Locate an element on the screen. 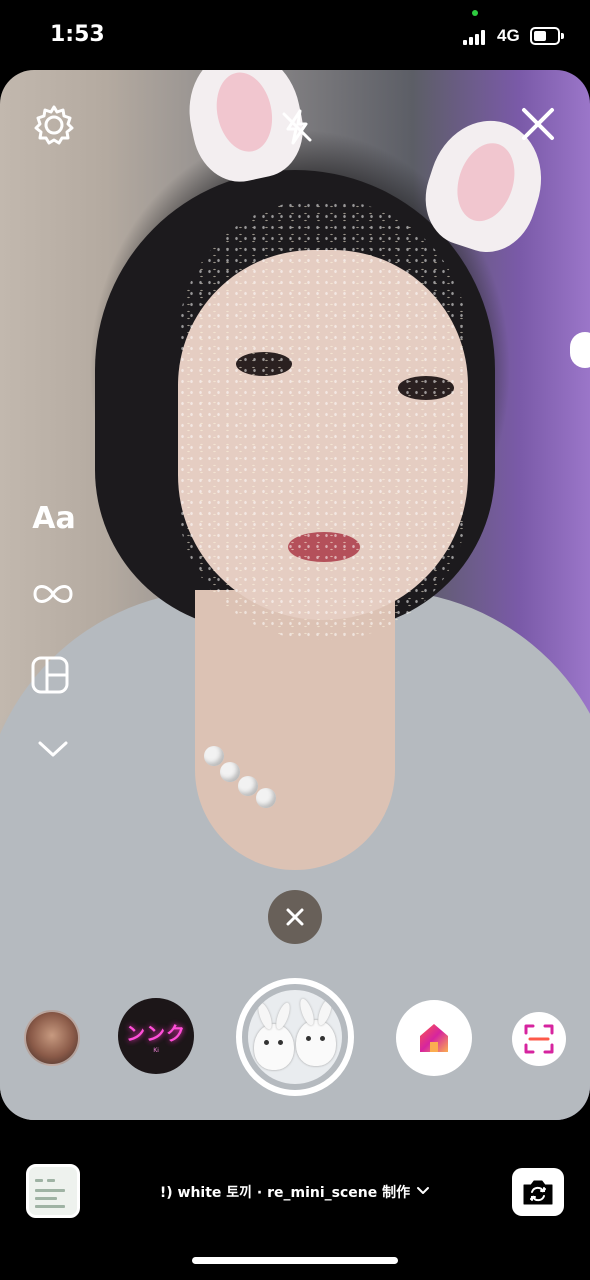 The image size is (590, 1280). effect-name-label: !) white 토끼 · re_mini_scene 制作 is located at coordinates (285, 1193).